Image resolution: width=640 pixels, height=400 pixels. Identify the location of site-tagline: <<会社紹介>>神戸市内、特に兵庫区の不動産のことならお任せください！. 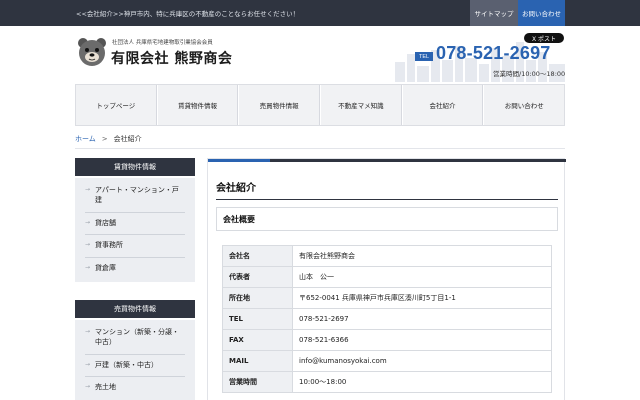
(188, 14).